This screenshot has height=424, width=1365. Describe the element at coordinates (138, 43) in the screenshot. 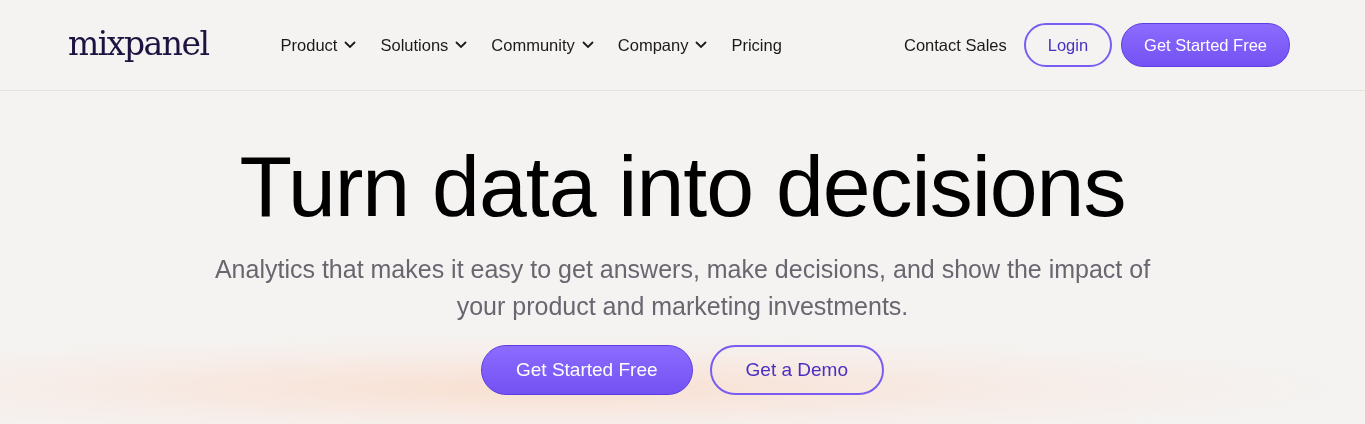

I see `logo: mixpanel` at that location.